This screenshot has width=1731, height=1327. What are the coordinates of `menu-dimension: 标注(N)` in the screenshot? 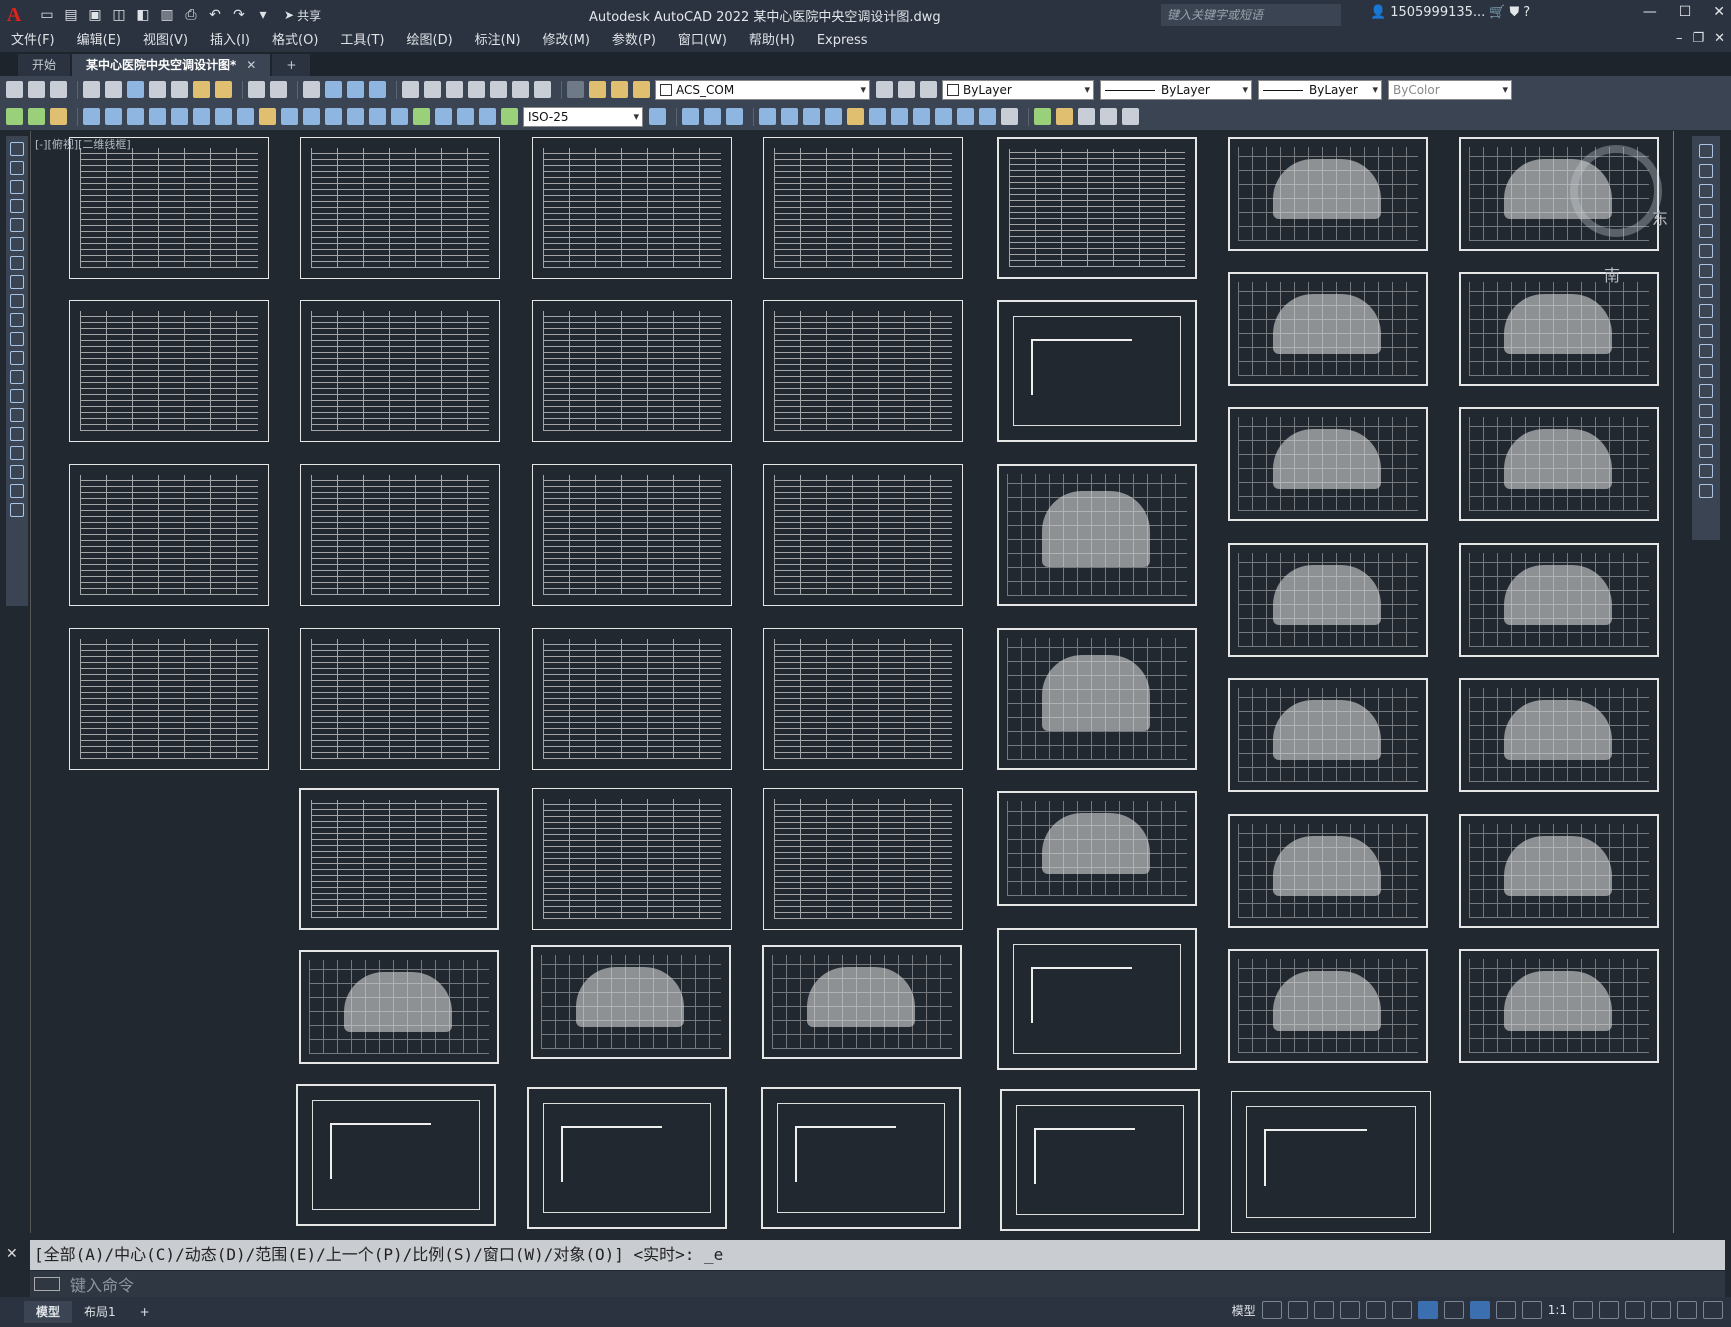 It's located at (498, 41).